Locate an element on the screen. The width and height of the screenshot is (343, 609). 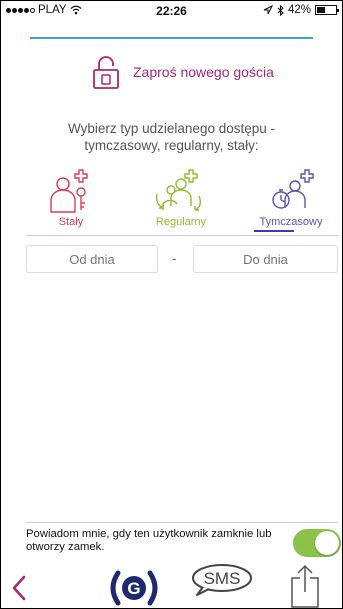
access-type-regular: Regularny is located at coordinates (181, 198).